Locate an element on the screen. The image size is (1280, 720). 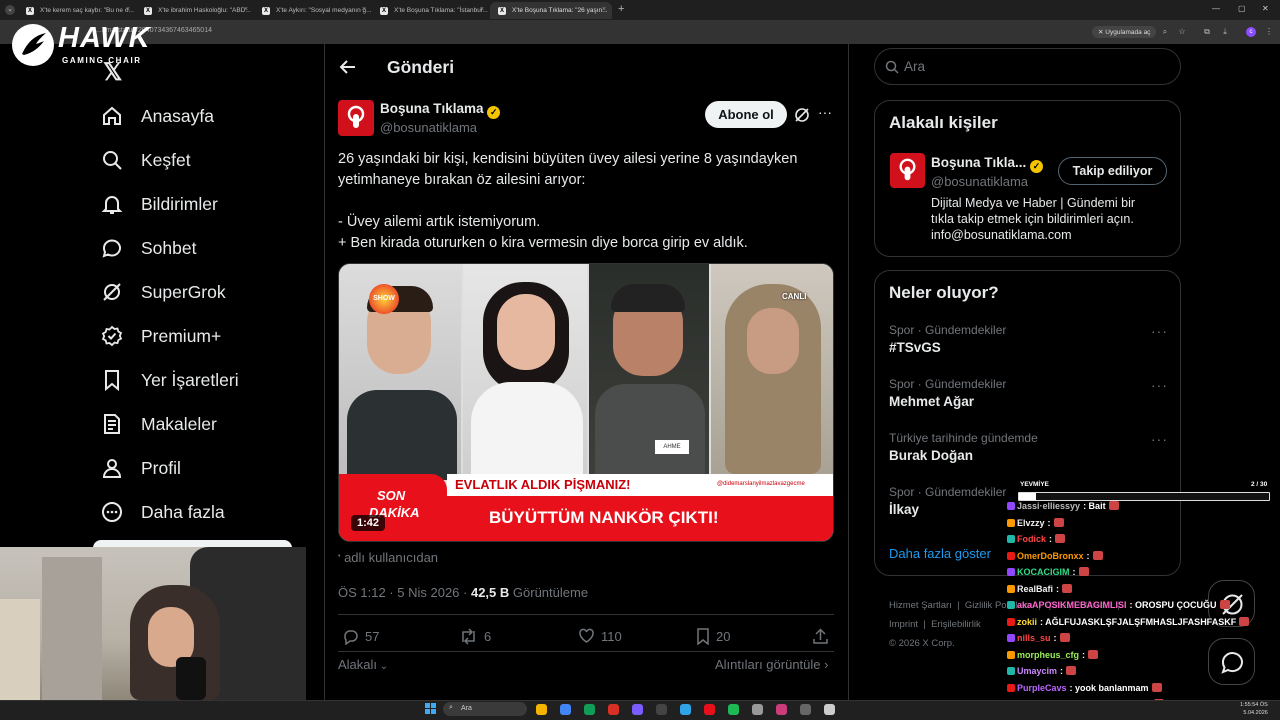
maximize-icon: ▢ is located at coordinates (1242, 8).